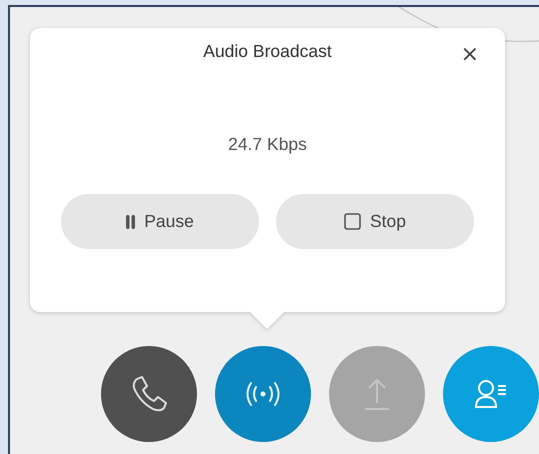  What do you see at coordinates (267, 51) in the screenshot?
I see `popup-title: Audio Broadcast` at bounding box center [267, 51].